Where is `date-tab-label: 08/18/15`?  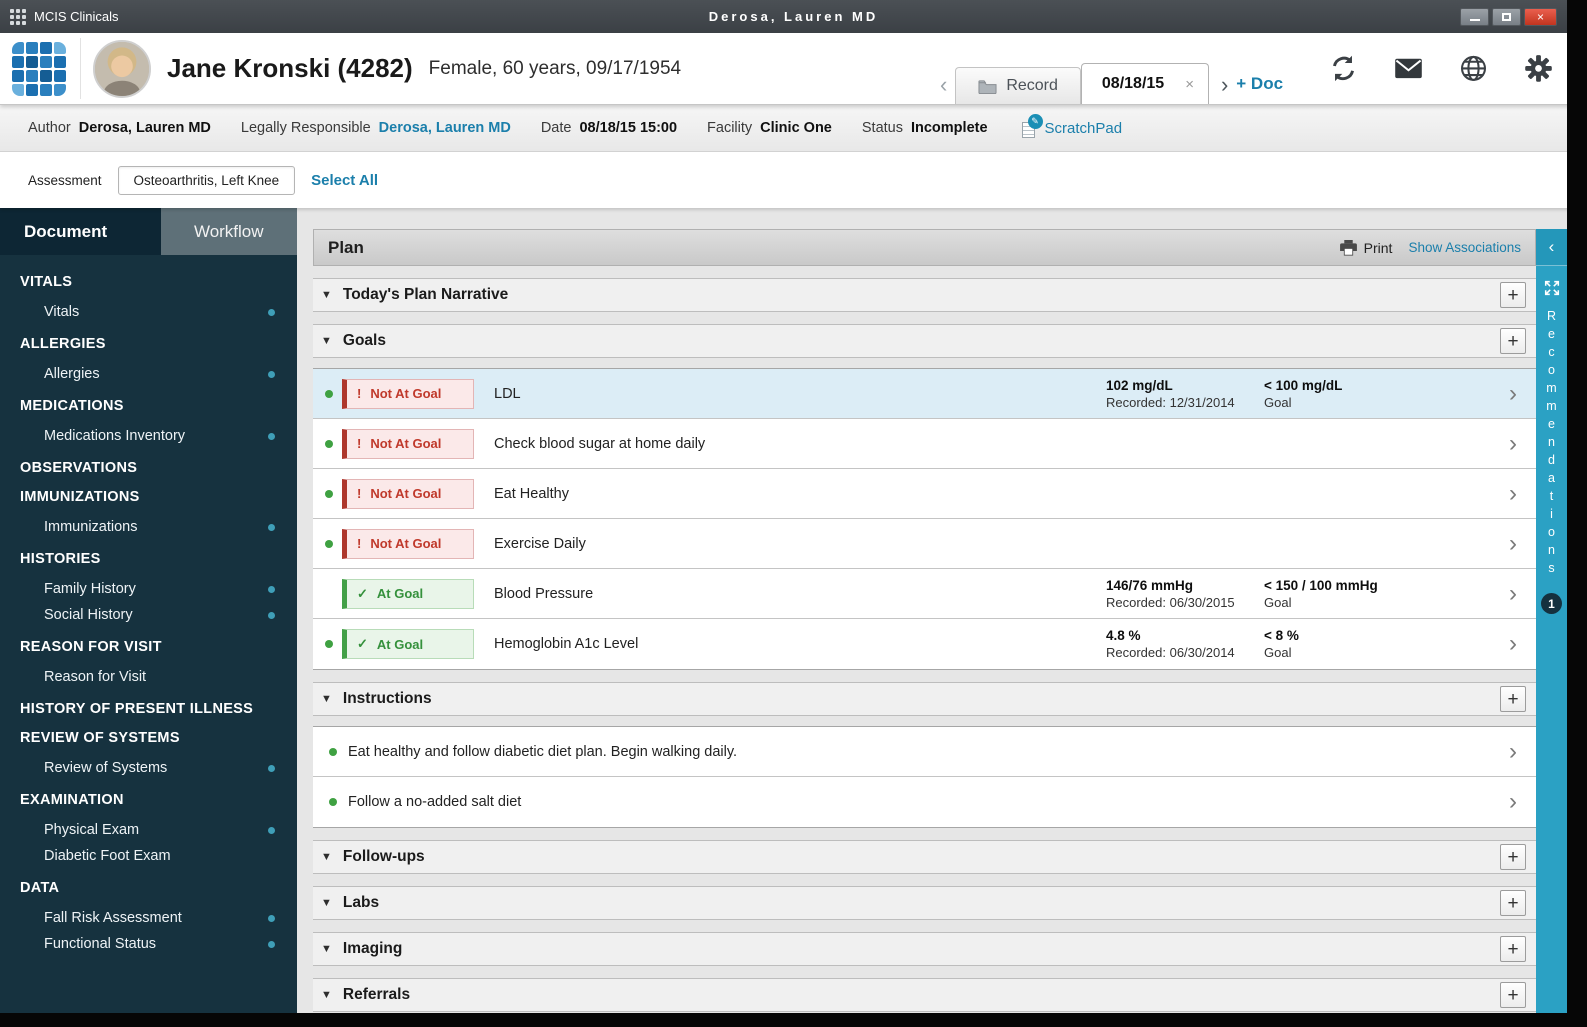 date-tab-label: 08/18/15 is located at coordinates (1133, 83).